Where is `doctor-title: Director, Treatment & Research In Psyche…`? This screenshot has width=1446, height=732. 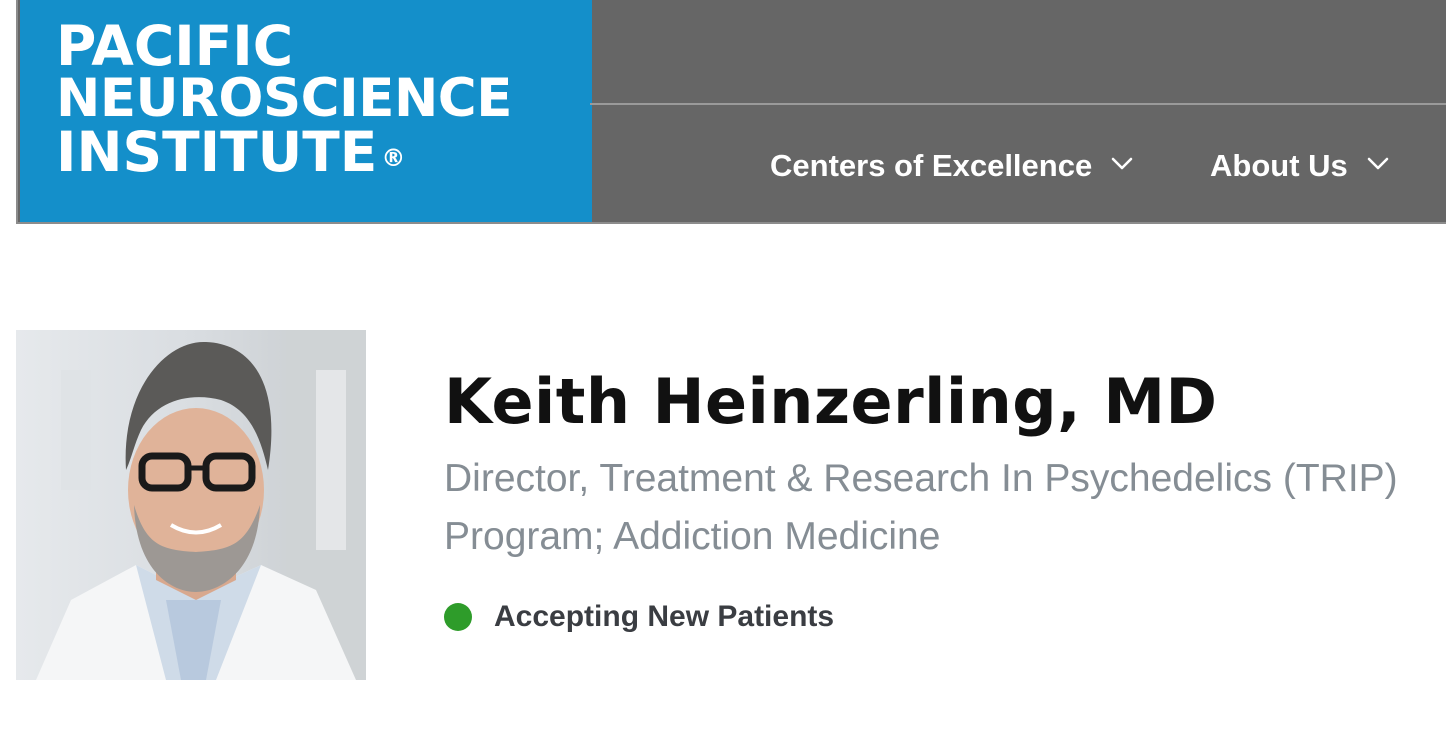 doctor-title: Director, Treatment & Research In Psyche… is located at coordinates (921, 507).